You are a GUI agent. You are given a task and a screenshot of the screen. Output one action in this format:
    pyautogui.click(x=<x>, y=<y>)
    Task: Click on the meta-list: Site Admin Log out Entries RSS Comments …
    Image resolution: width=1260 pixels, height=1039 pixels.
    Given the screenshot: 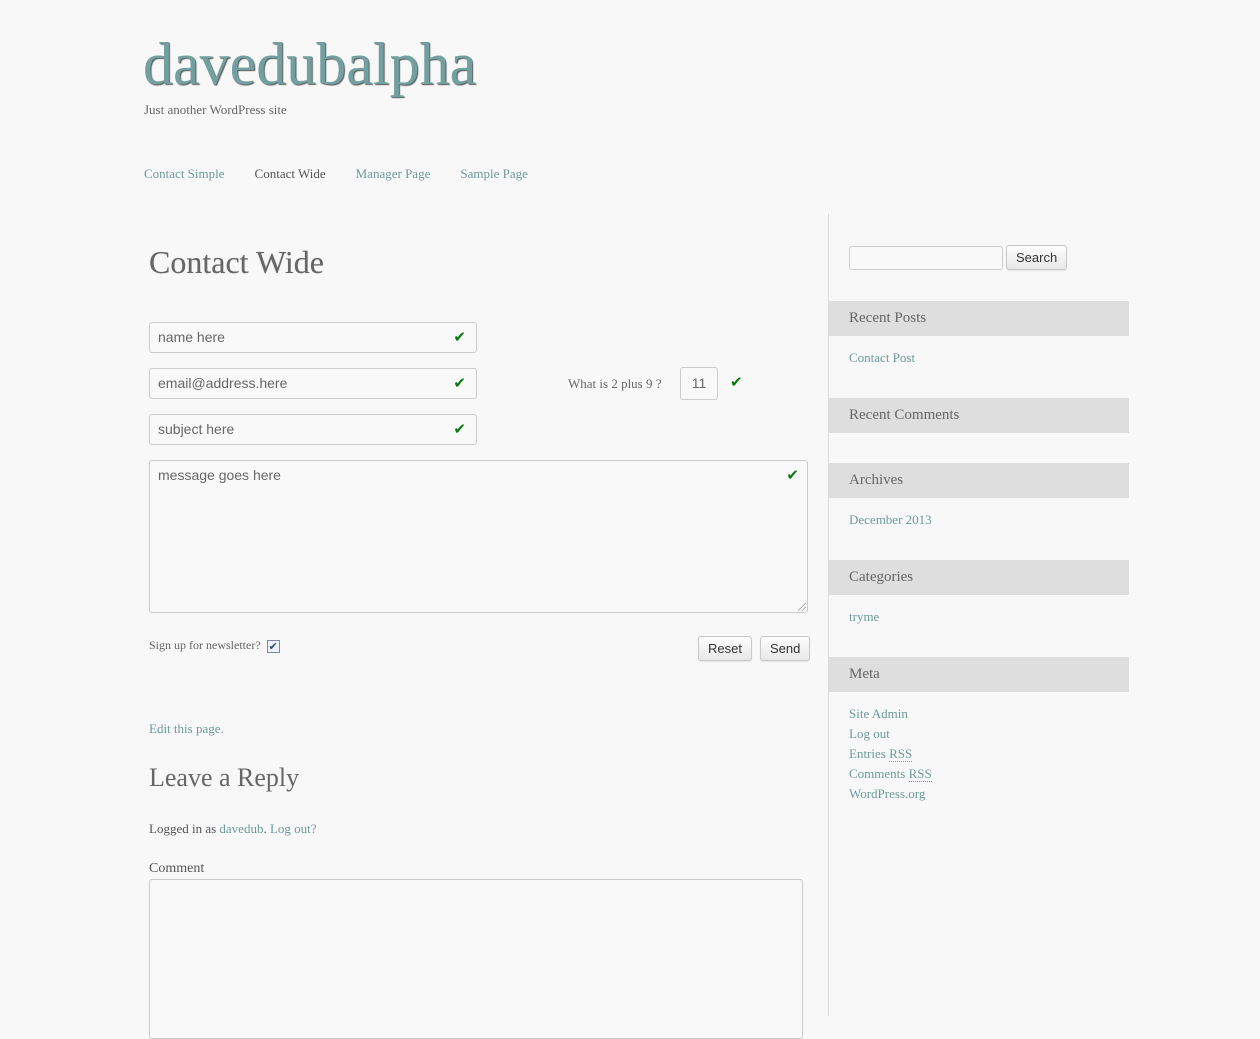 What is the action you would take?
    pyautogui.click(x=890, y=754)
    